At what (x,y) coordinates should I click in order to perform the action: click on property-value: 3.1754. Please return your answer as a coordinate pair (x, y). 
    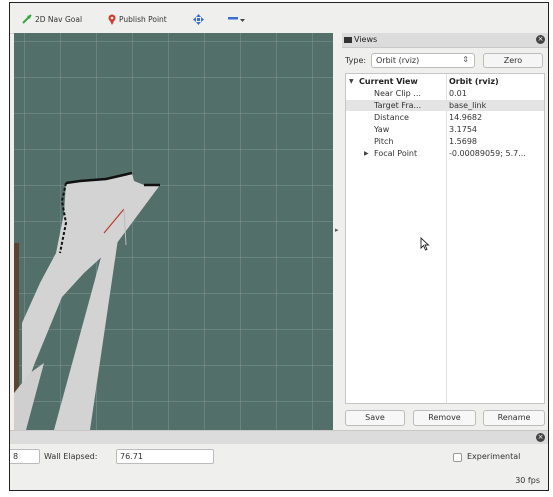
    Looking at the image, I should click on (463, 129).